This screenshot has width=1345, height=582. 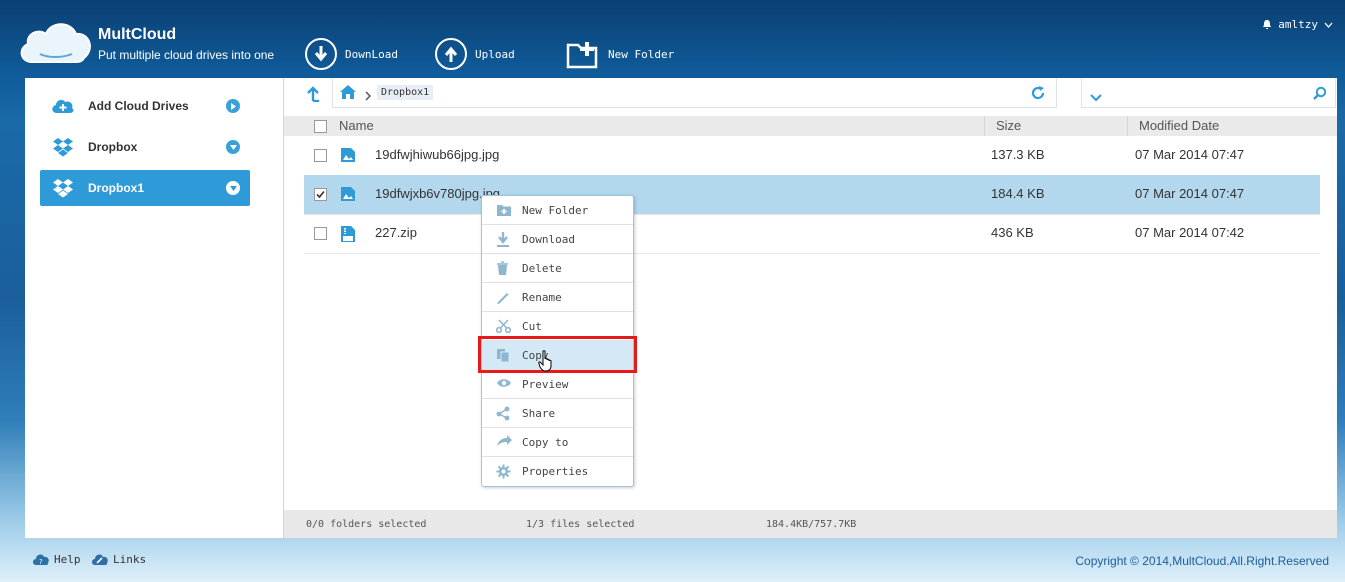 I want to click on folders-selected-status: 0/0 folders selected, so click(x=366, y=524).